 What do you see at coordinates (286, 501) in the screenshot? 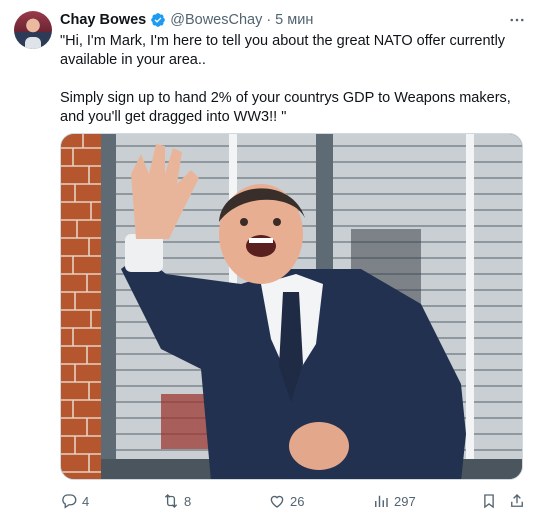
I see `like-button: 26` at bounding box center [286, 501].